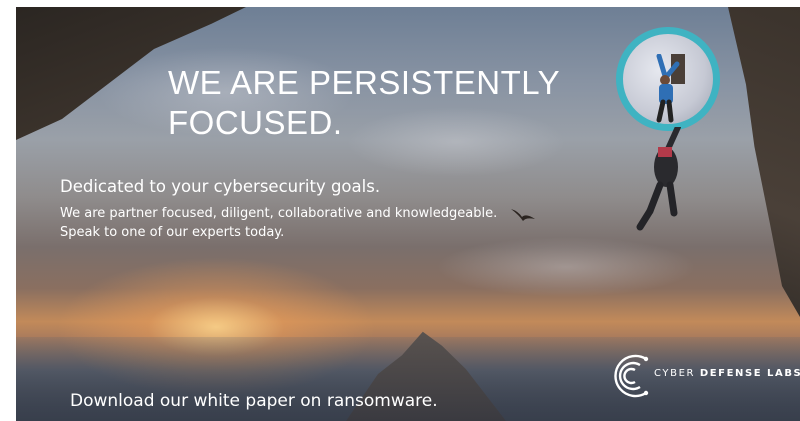  I want to click on bird-icon, so click(523, 215).